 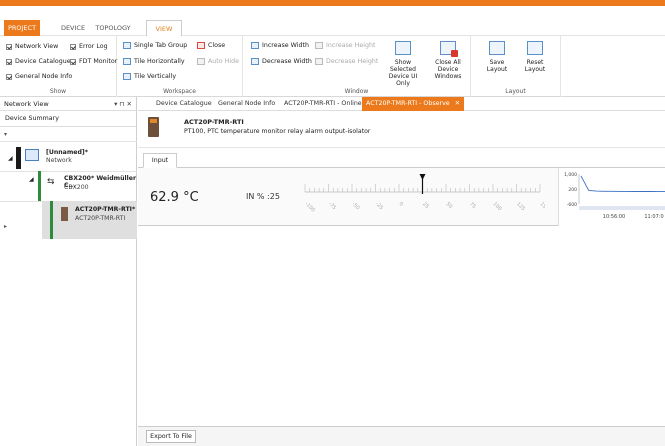 What do you see at coordinates (5, 226) in the screenshot?
I see `expand-arrow-icon: ▸` at bounding box center [5, 226].